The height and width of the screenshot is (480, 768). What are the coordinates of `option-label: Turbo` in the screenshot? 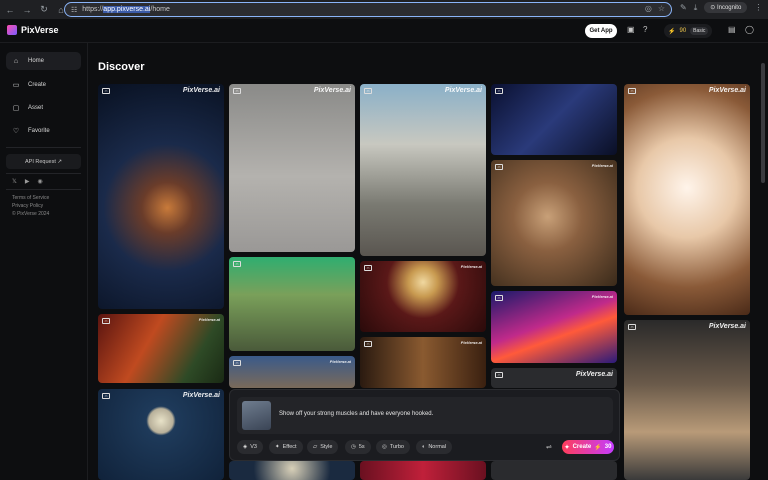 It's located at (396, 447).